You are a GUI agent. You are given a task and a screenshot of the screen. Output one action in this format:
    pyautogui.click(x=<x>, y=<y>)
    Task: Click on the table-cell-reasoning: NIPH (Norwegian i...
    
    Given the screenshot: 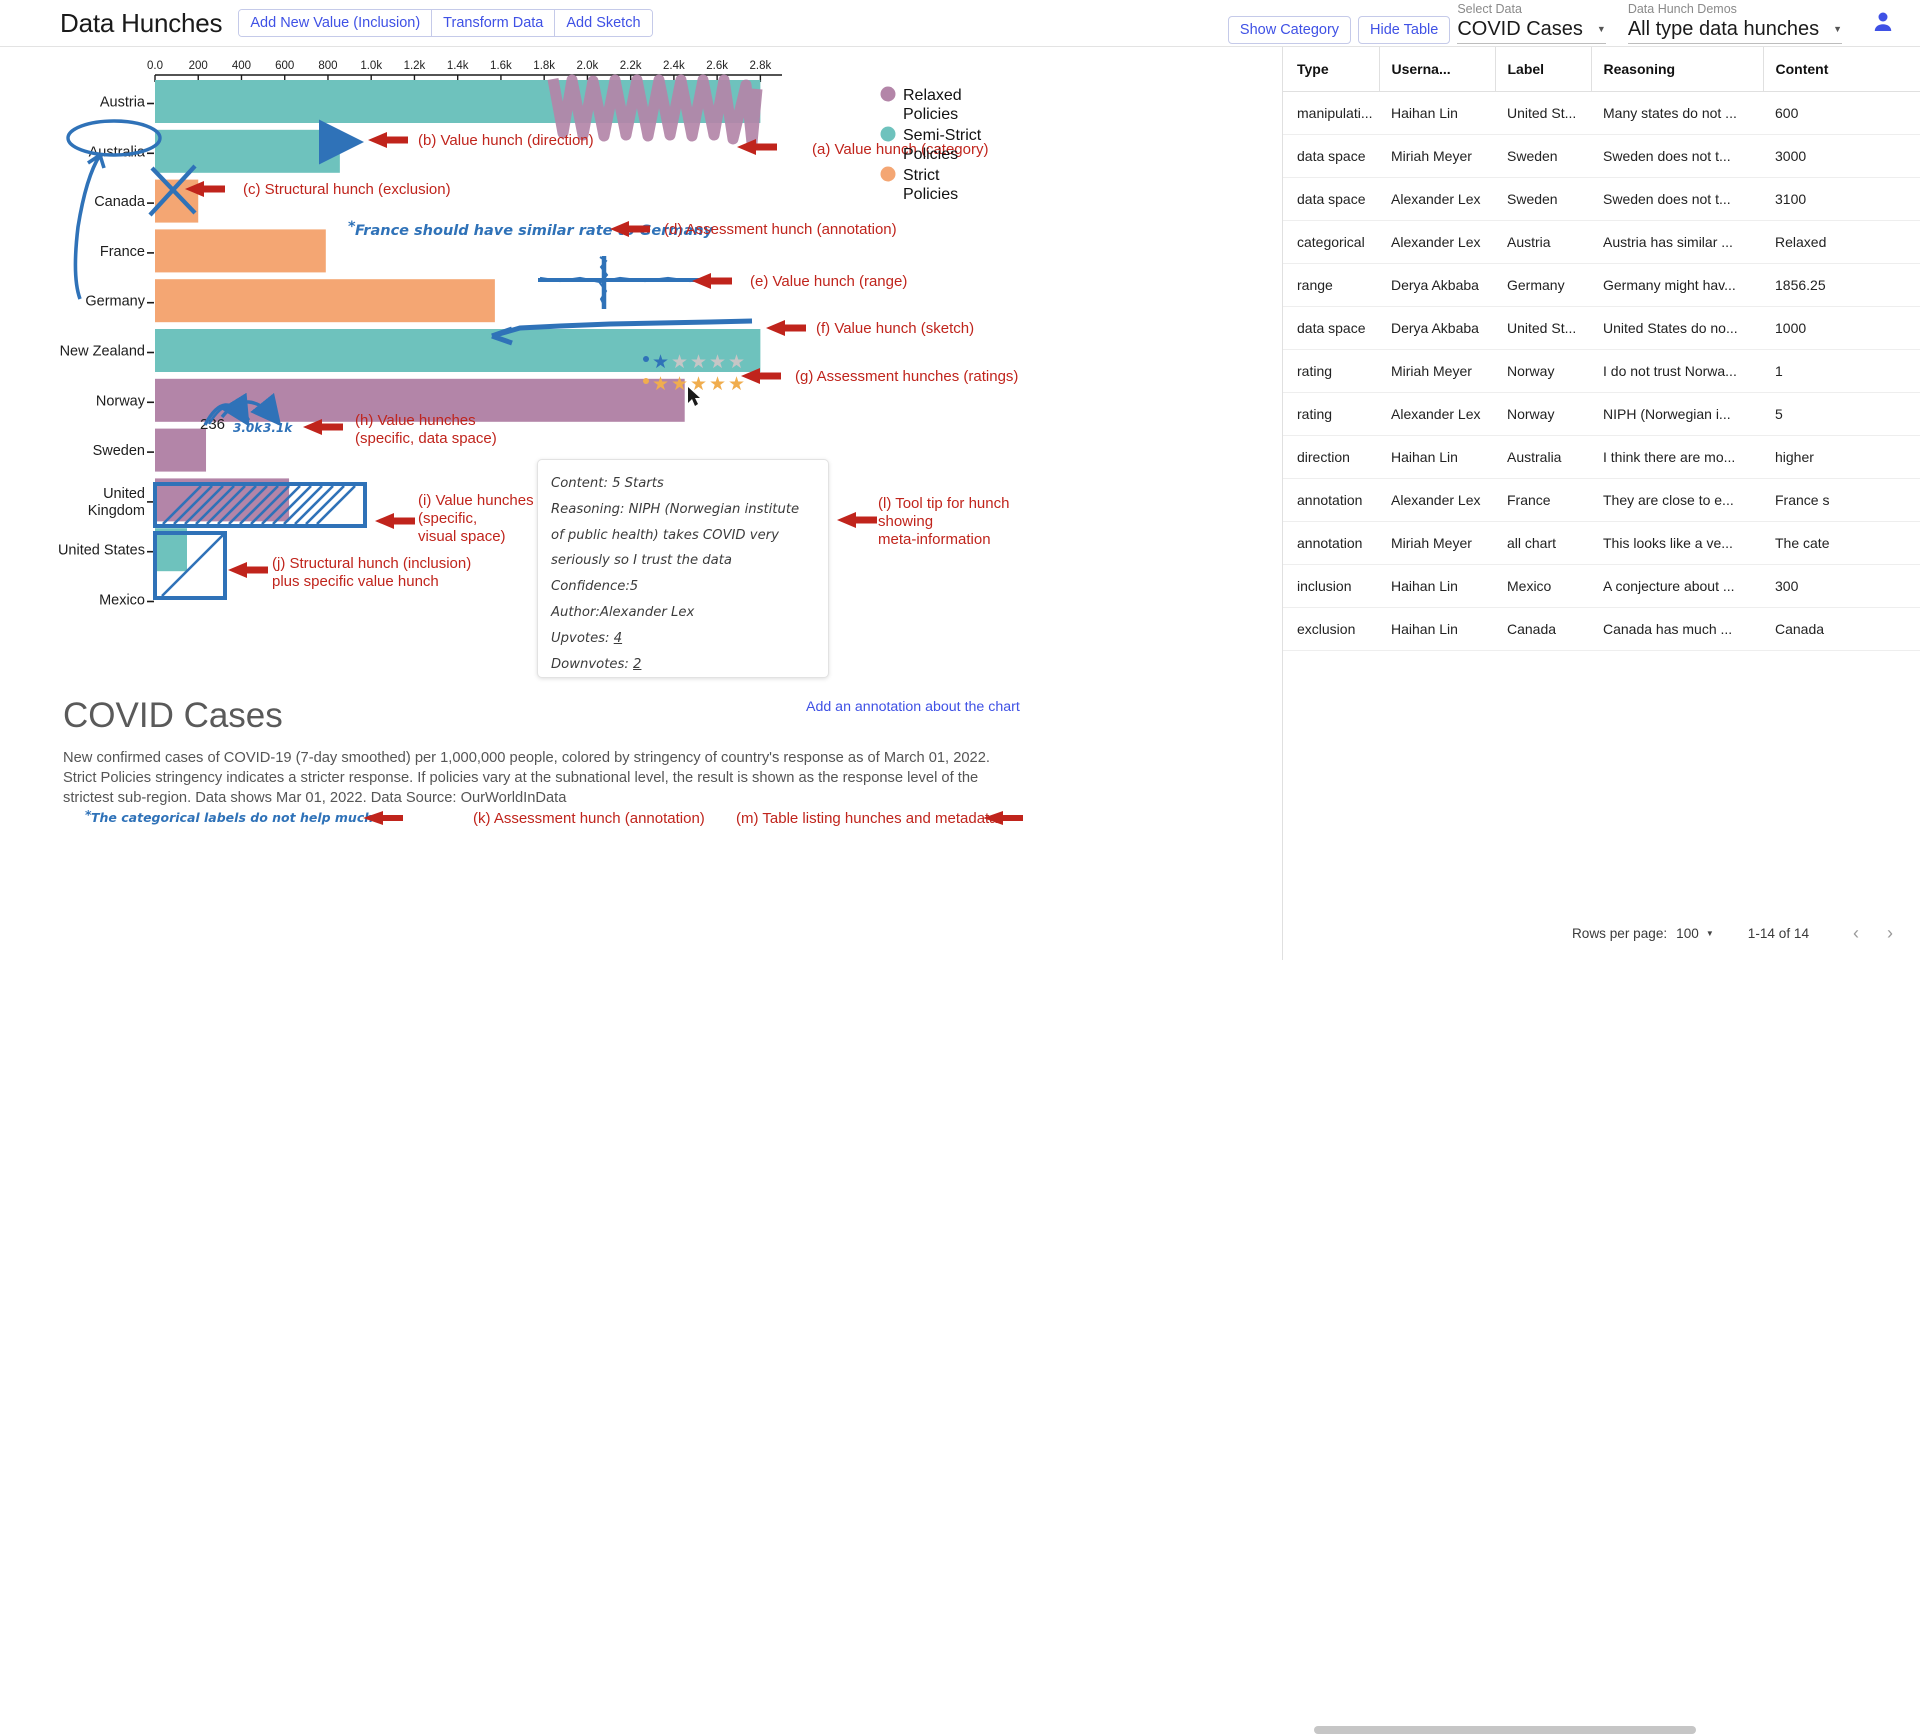 What is the action you would take?
    pyautogui.click(x=1677, y=414)
    